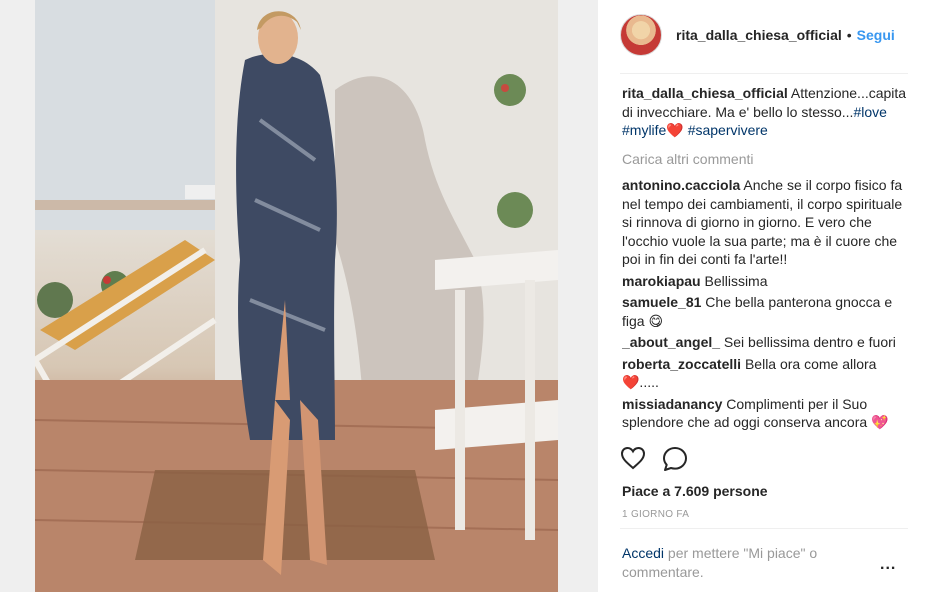  What do you see at coordinates (672, 404) in the screenshot?
I see `comment-username: missiadanancy` at bounding box center [672, 404].